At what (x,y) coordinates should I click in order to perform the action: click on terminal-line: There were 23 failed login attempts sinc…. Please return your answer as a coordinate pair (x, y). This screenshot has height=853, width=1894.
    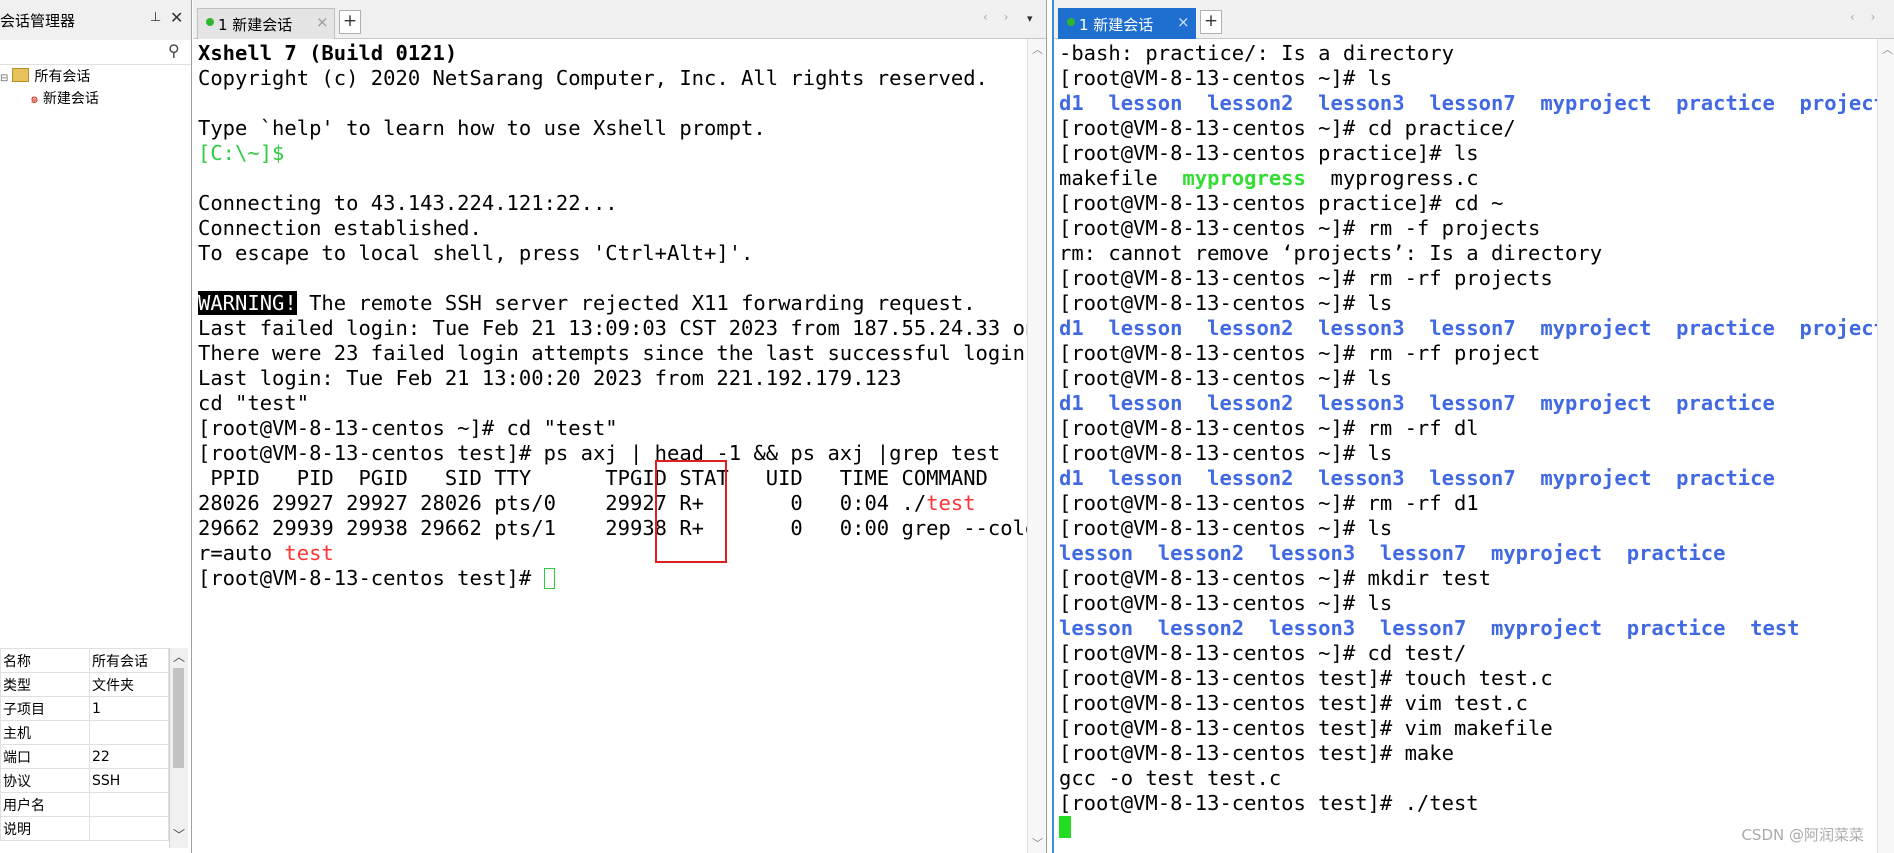
    Looking at the image, I should click on (618, 353).